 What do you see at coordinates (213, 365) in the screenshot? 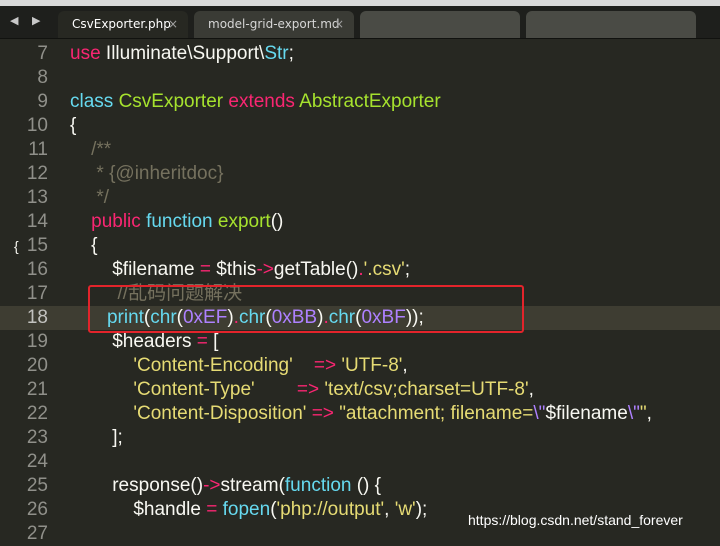
I see `code-token: 'Content-Encoding'` at bounding box center [213, 365].